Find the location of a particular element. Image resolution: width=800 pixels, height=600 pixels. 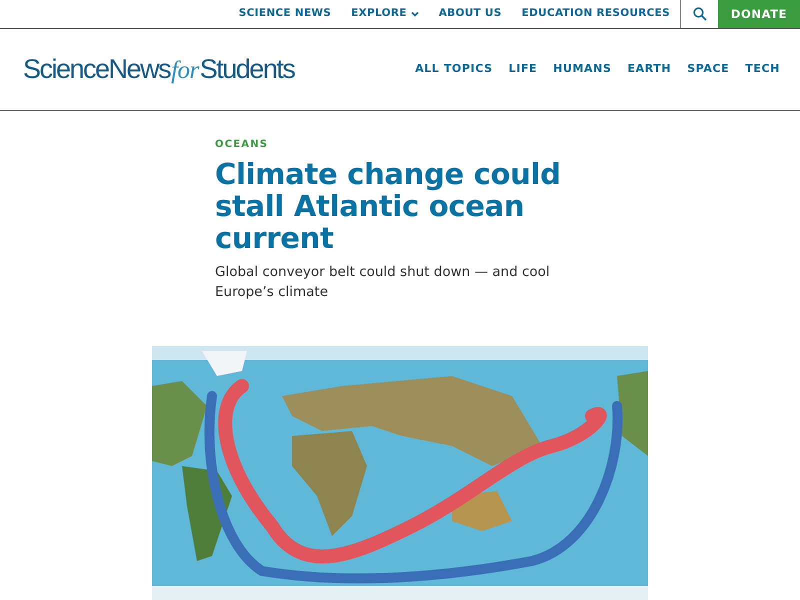

topic-link: HUMANS is located at coordinates (582, 69).